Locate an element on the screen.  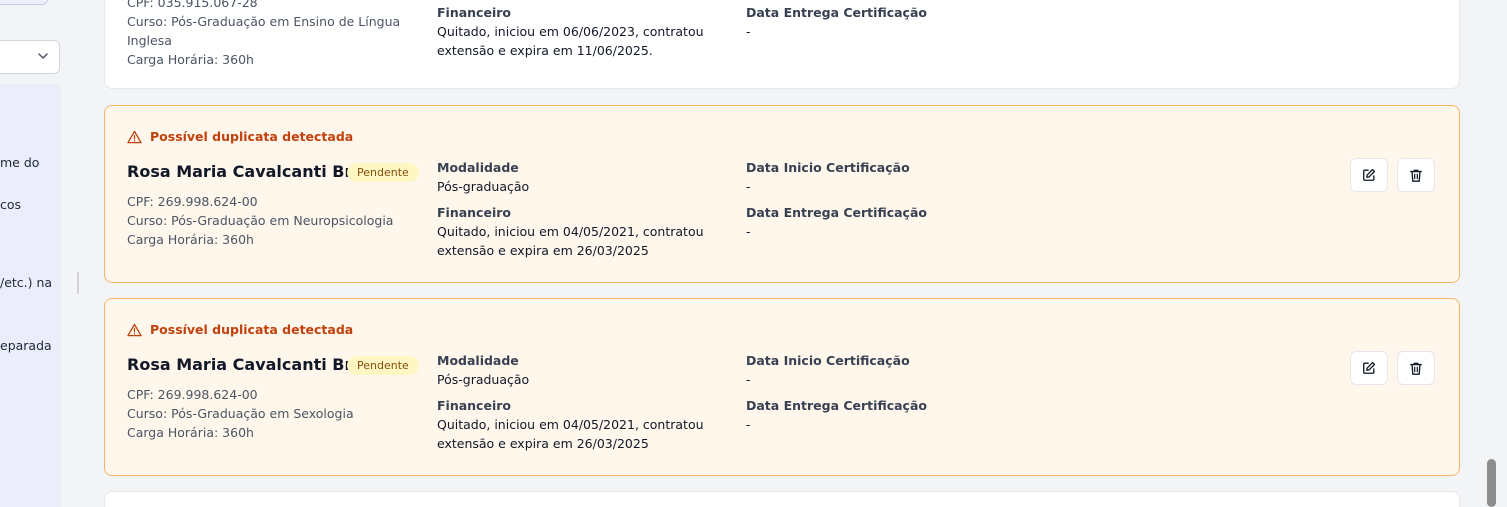
student-course-cont: Inglesa is located at coordinates (149, 40).